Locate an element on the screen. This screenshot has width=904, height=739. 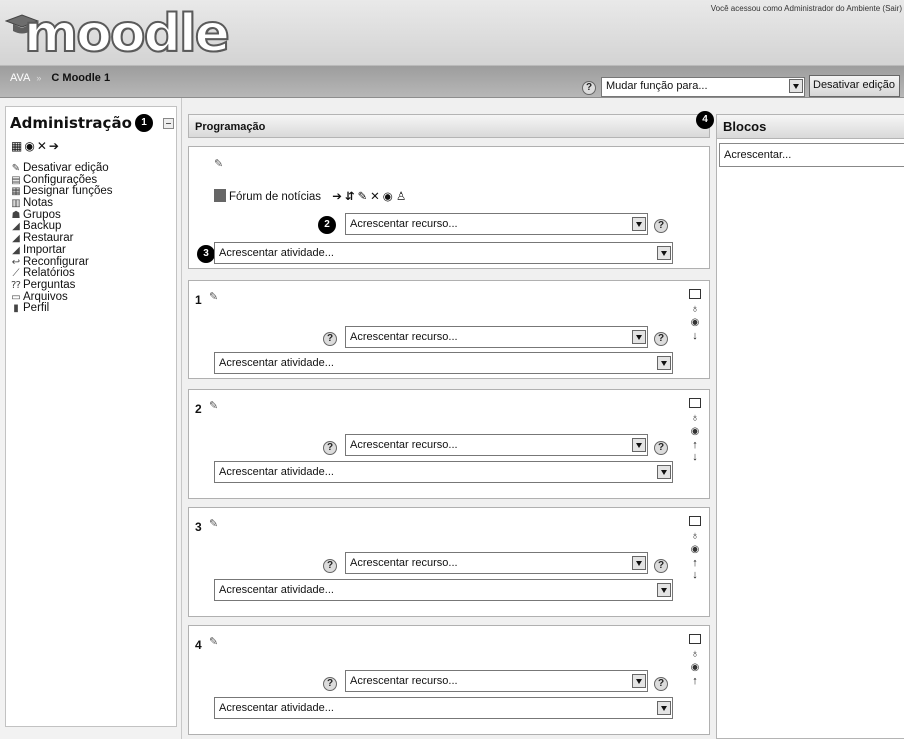
admin-item-restaurar: ◢ Restaurar is located at coordinates (61, 238).